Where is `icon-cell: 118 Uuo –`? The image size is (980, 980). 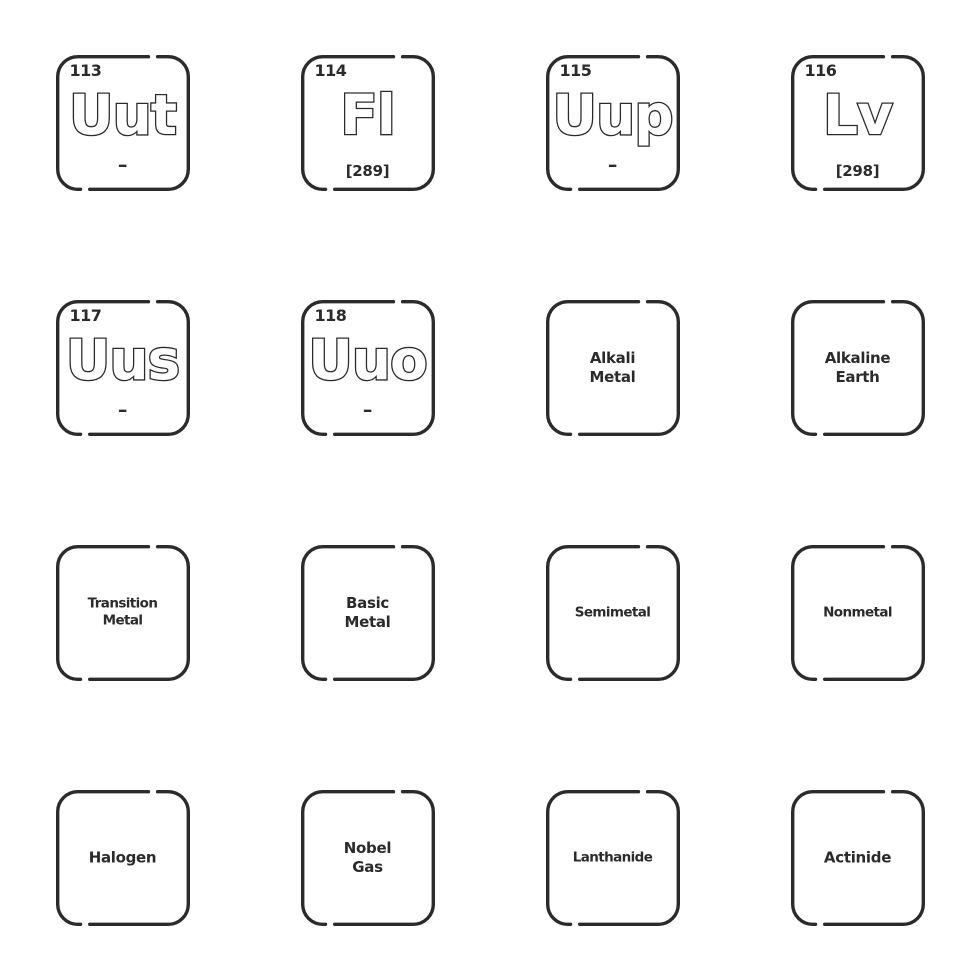
icon-cell: 118 Uuo – is located at coordinates (367, 367).